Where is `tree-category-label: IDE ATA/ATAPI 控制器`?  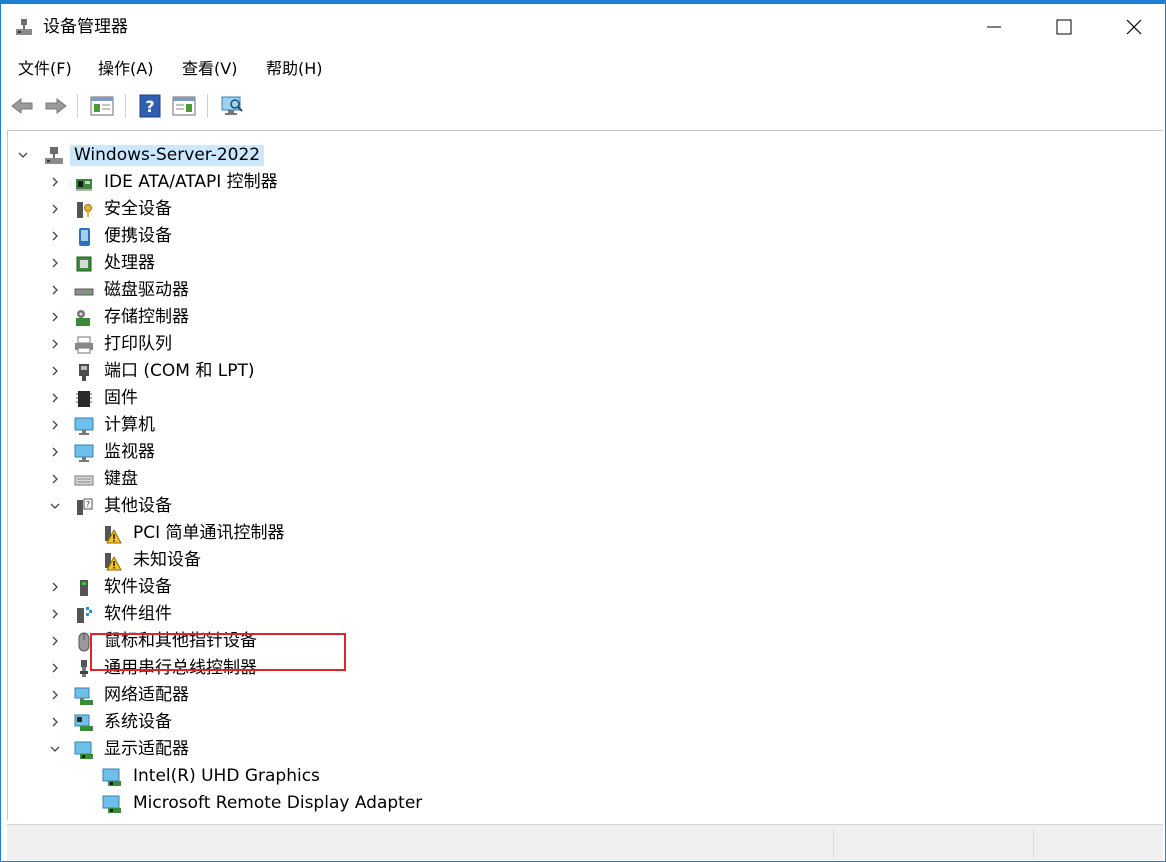
tree-category-label: IDE ATA/ATAPI 控制器 is located at coordinates (191, 182).